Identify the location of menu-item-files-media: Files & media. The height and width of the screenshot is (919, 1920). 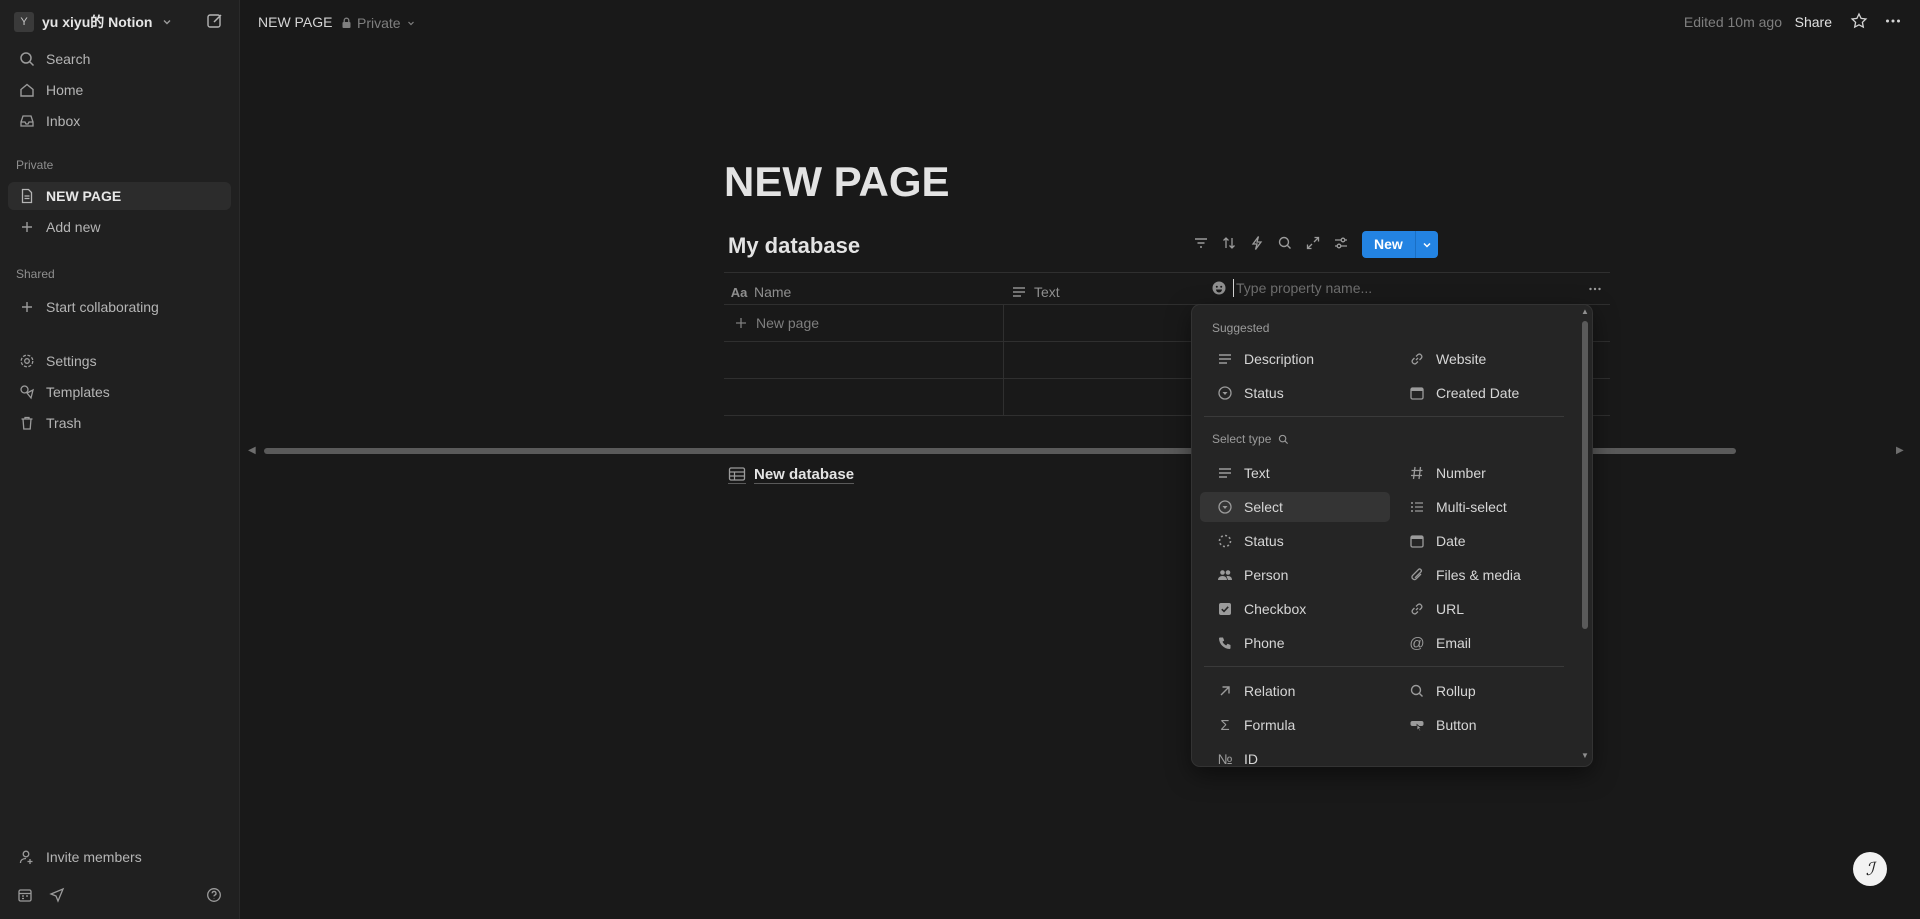
(1487, 575).